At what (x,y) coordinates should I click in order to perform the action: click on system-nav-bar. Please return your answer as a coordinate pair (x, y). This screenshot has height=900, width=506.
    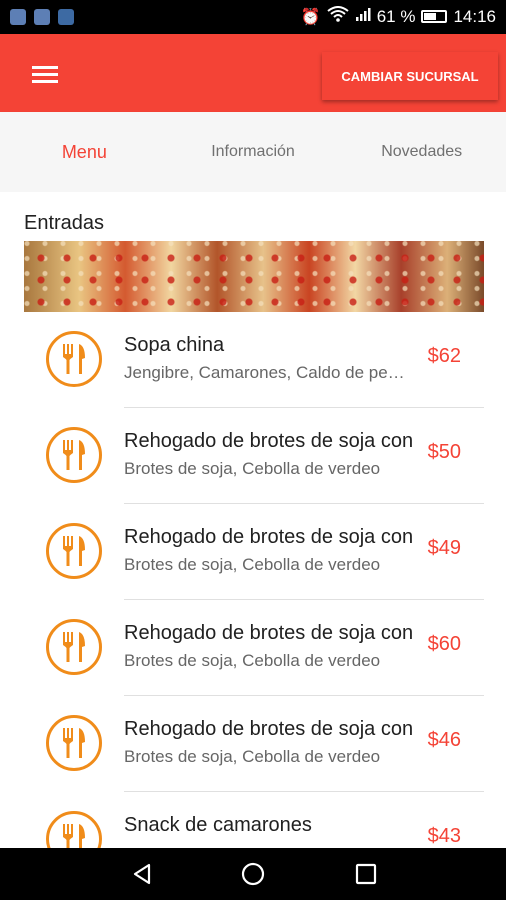
    Looking at the image, I should click on (253, 874).